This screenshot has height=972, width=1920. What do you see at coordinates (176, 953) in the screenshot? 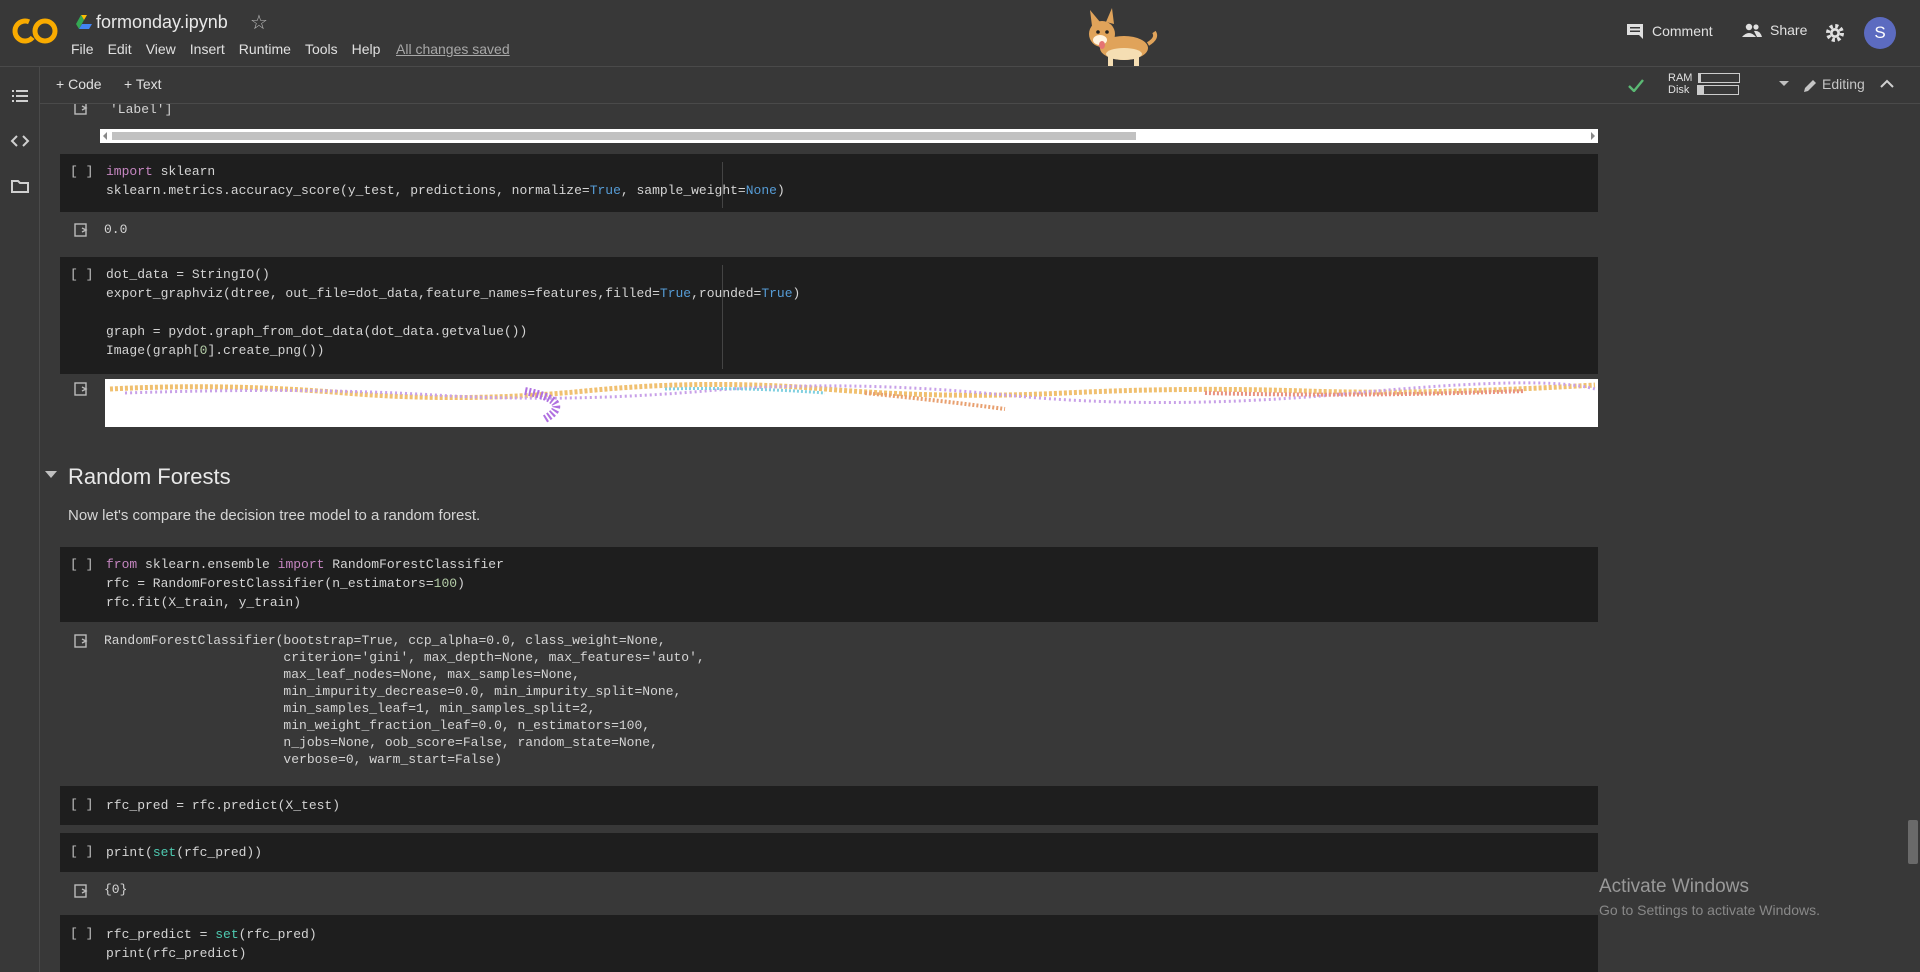
I see `code-token: print(rfc_predict)` at bounding box center [176, 953].